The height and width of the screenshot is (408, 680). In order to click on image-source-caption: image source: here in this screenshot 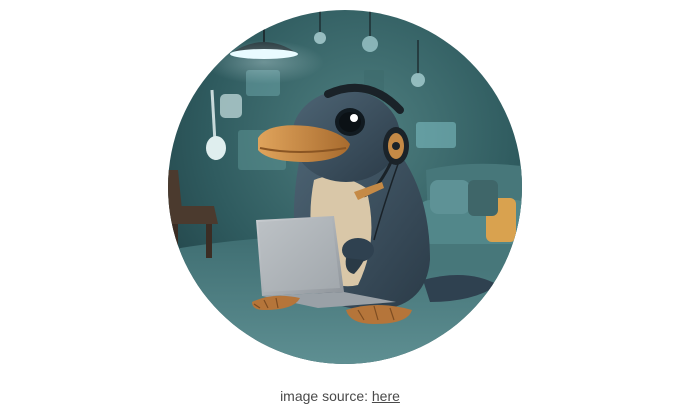, I will do `click(340, 396)`.